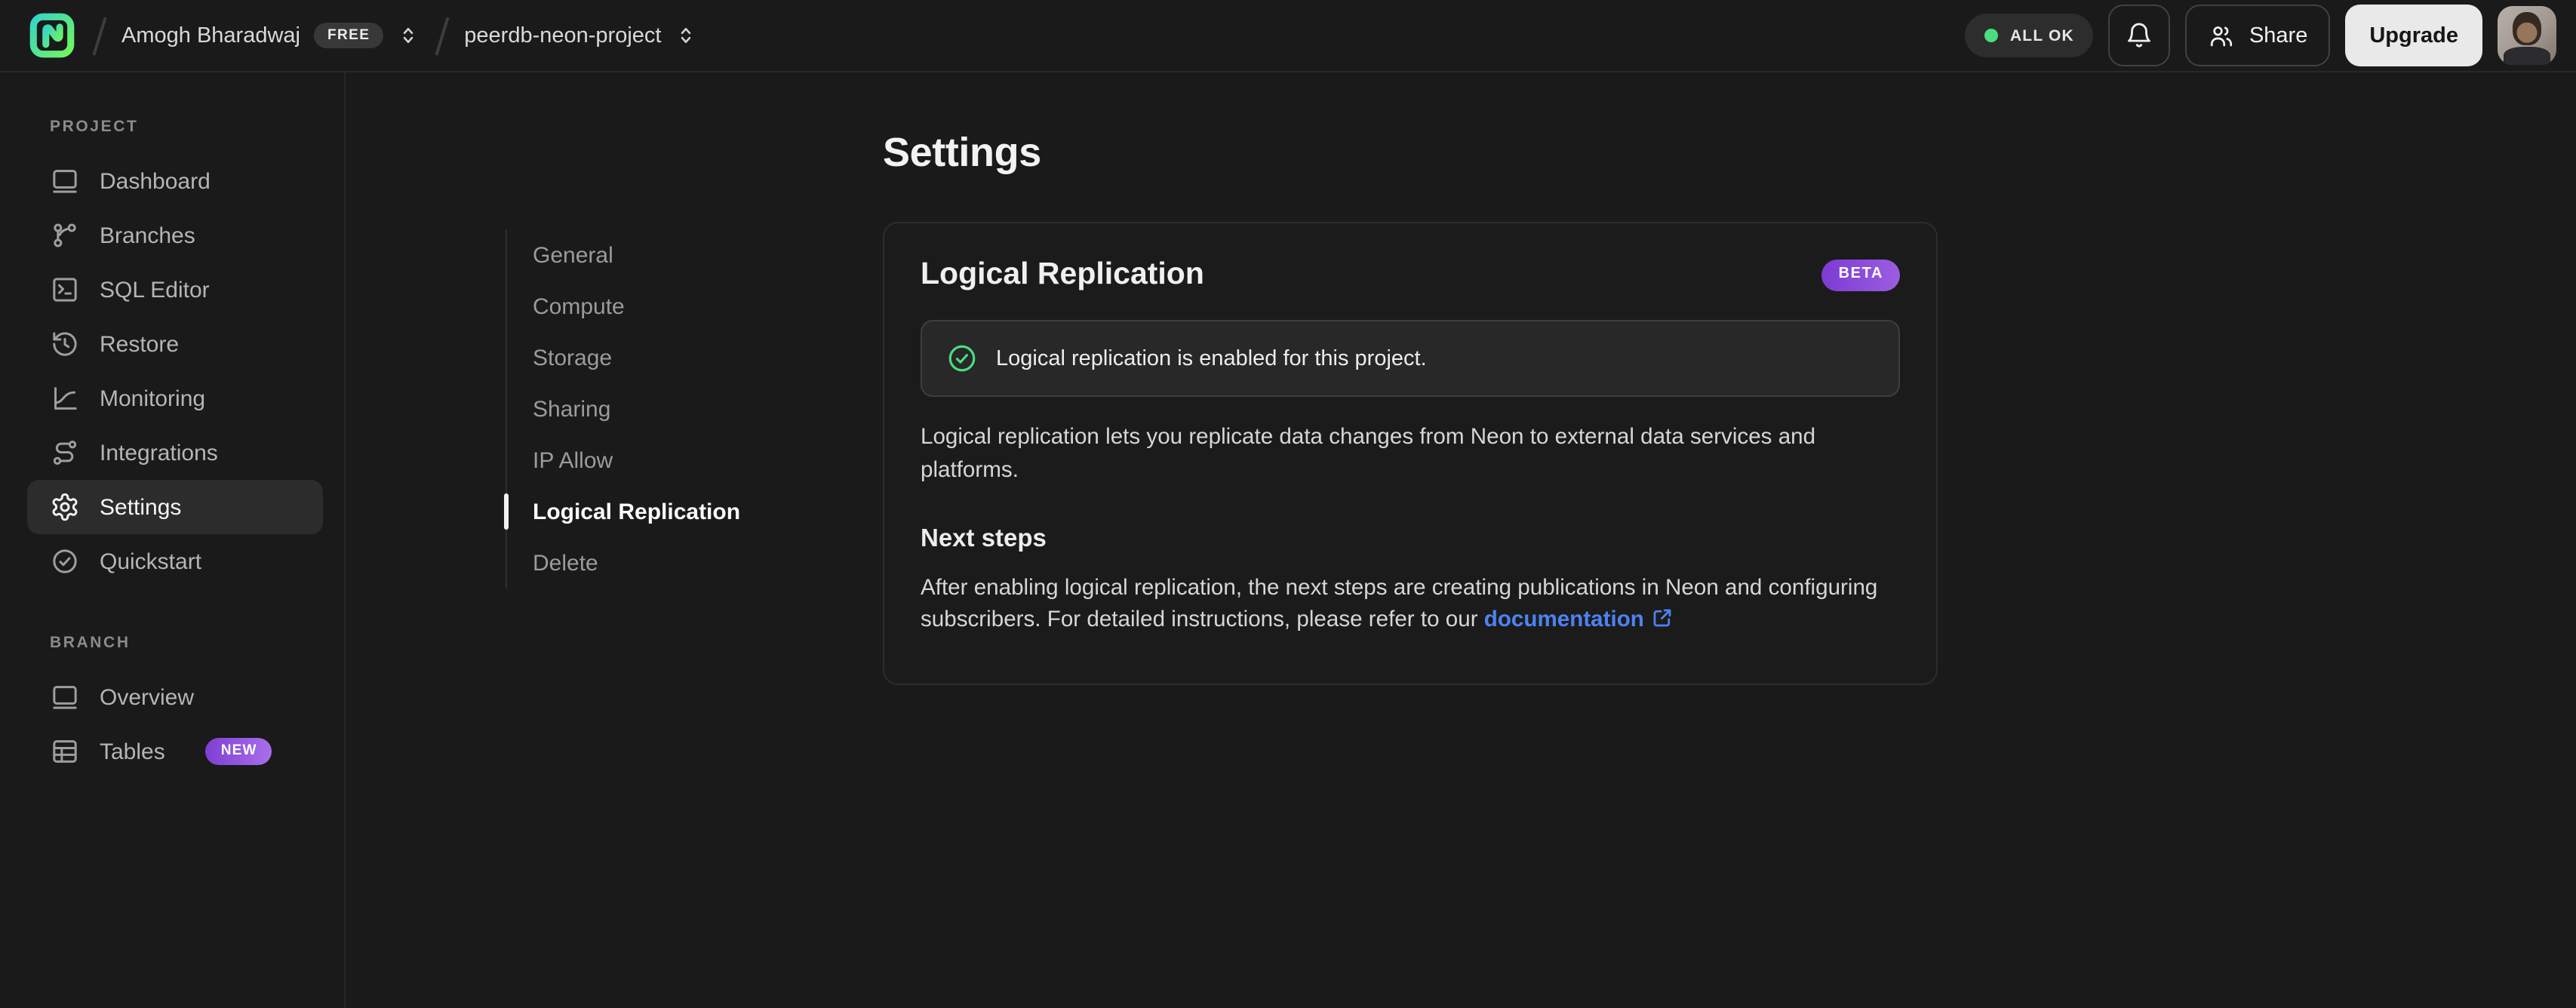 The width and height of the screenshot is (2576, 1008). What do you see at coordinates (52, 35) in the screenshot?
I see `neon-logo-icon` at bounding box center [52, 35].